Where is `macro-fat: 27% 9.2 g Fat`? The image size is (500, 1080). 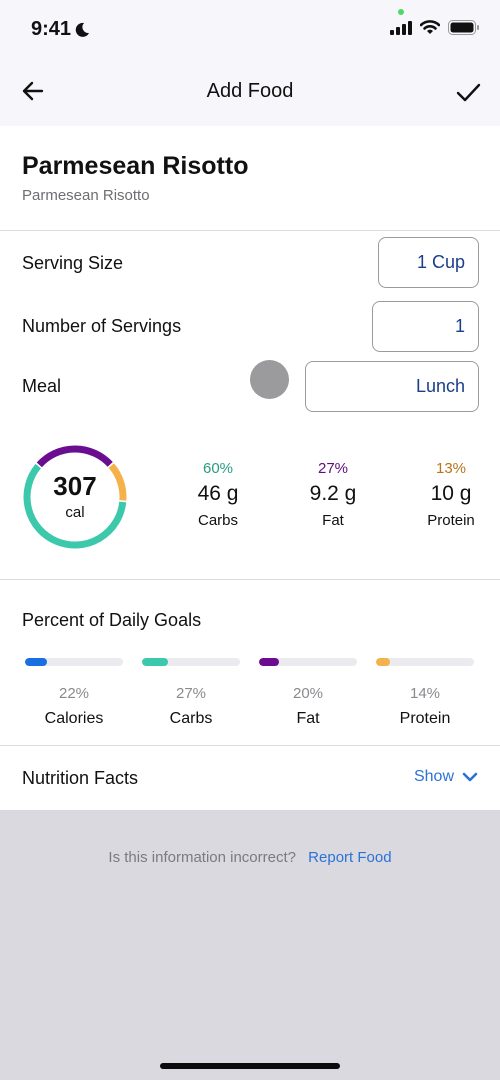
macro-fat: 27% 9.2 g Fat is located at coordinates (333, 494).